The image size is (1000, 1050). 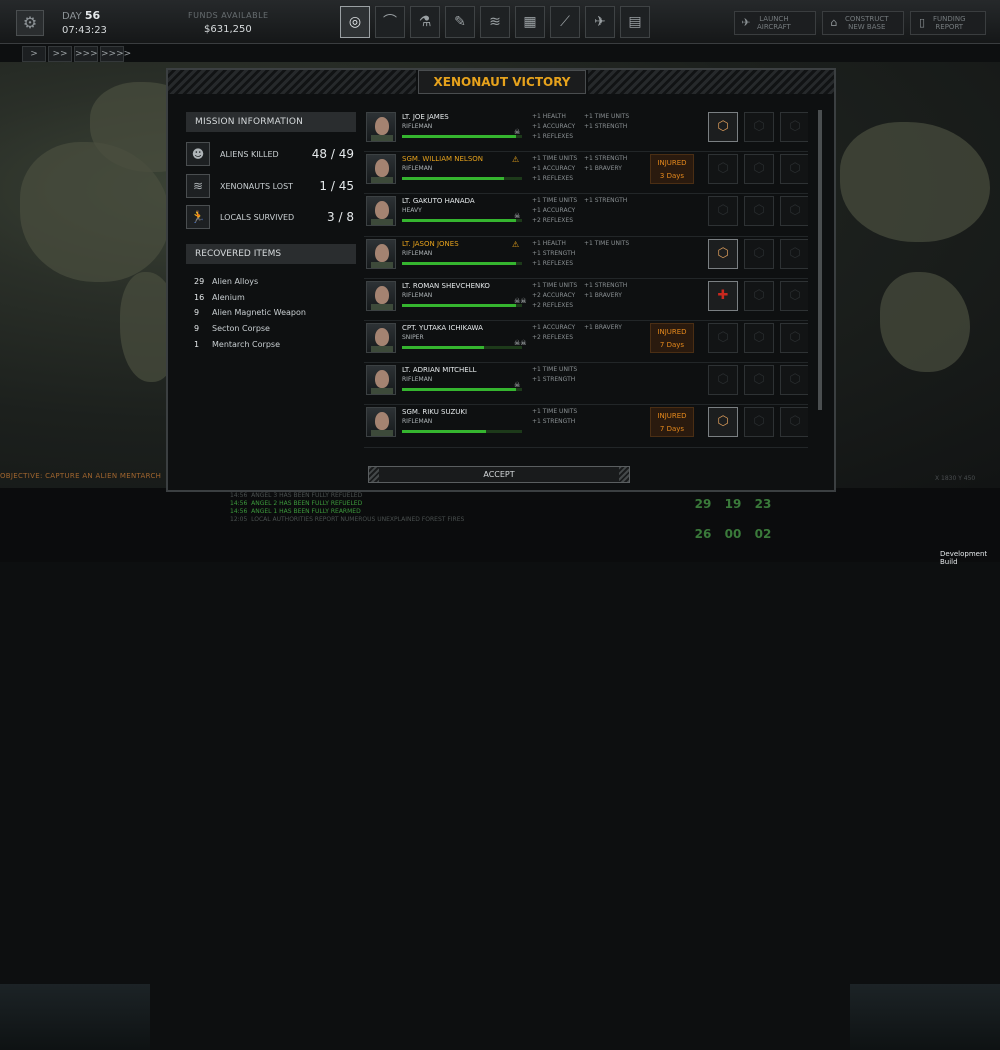 What do you see at coordinates (271, 122) in the screenshot?
I see `mission-info-heading: MISSION INFORMATION` at bounding box center [271, 122].